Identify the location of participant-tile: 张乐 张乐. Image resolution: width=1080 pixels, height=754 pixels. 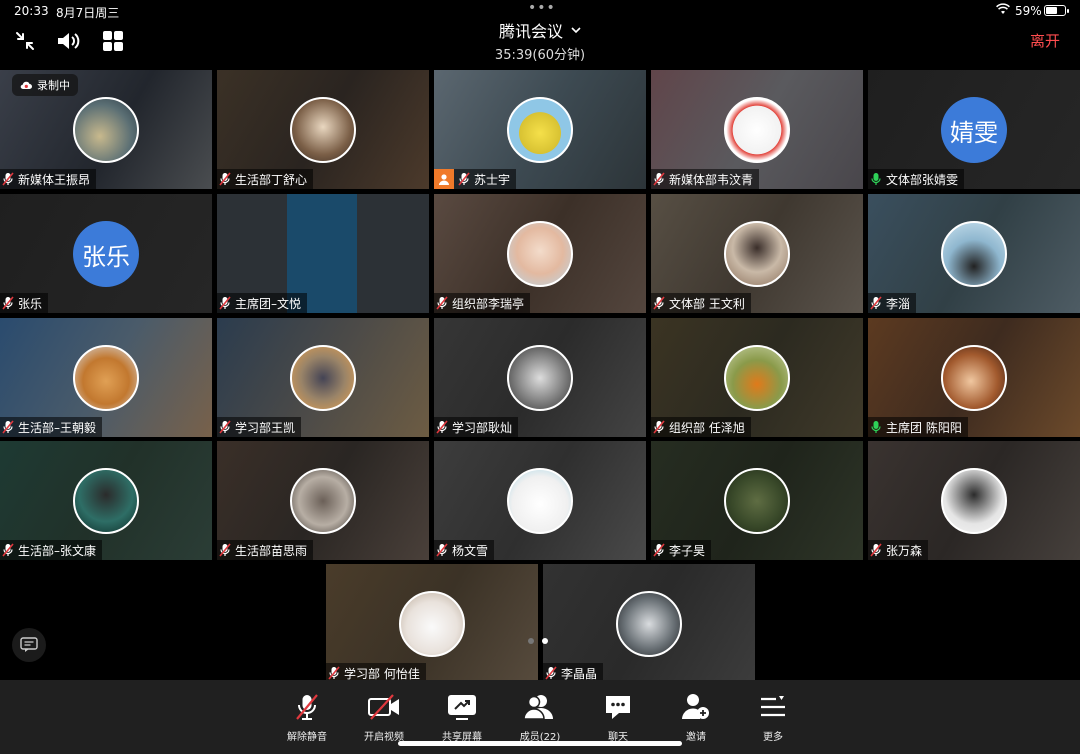
(106, 253).